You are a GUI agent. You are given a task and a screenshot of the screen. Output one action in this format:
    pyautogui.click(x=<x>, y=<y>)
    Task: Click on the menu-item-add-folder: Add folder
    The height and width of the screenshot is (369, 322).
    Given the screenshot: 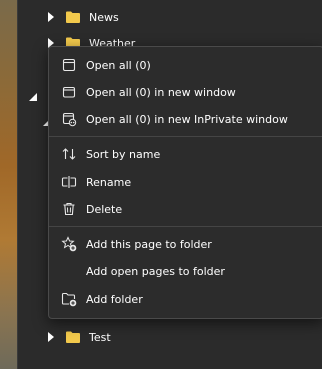 What is the action you would take?
    pyautogui.click(x=185, y=299)
    